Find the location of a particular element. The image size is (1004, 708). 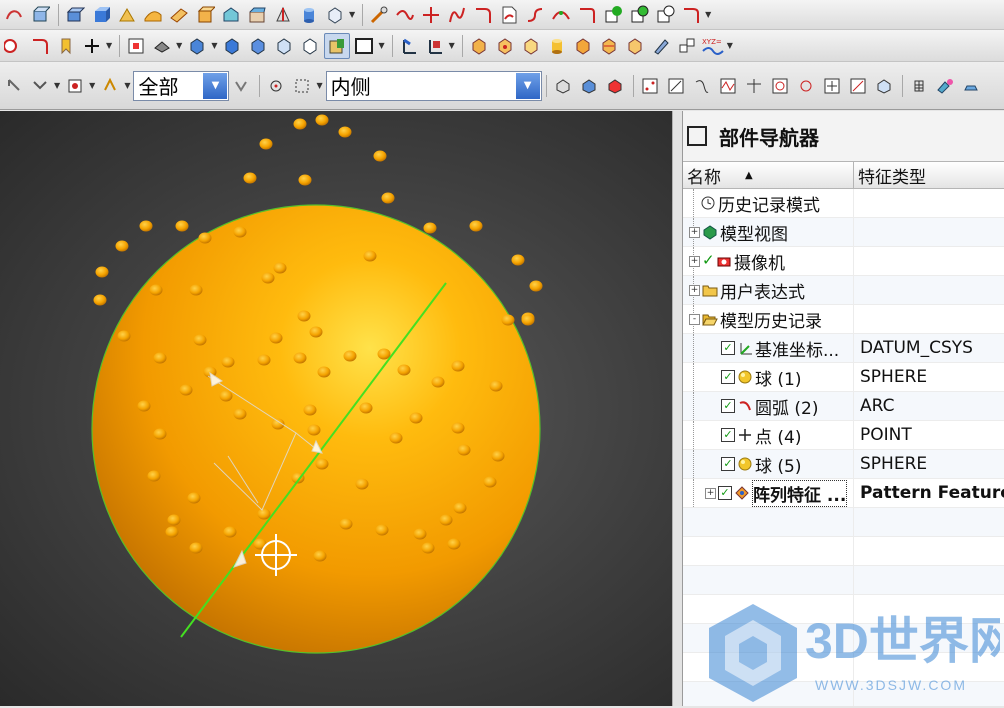

tree-row: + 用户表达式 is located at coordinates (843, 290).